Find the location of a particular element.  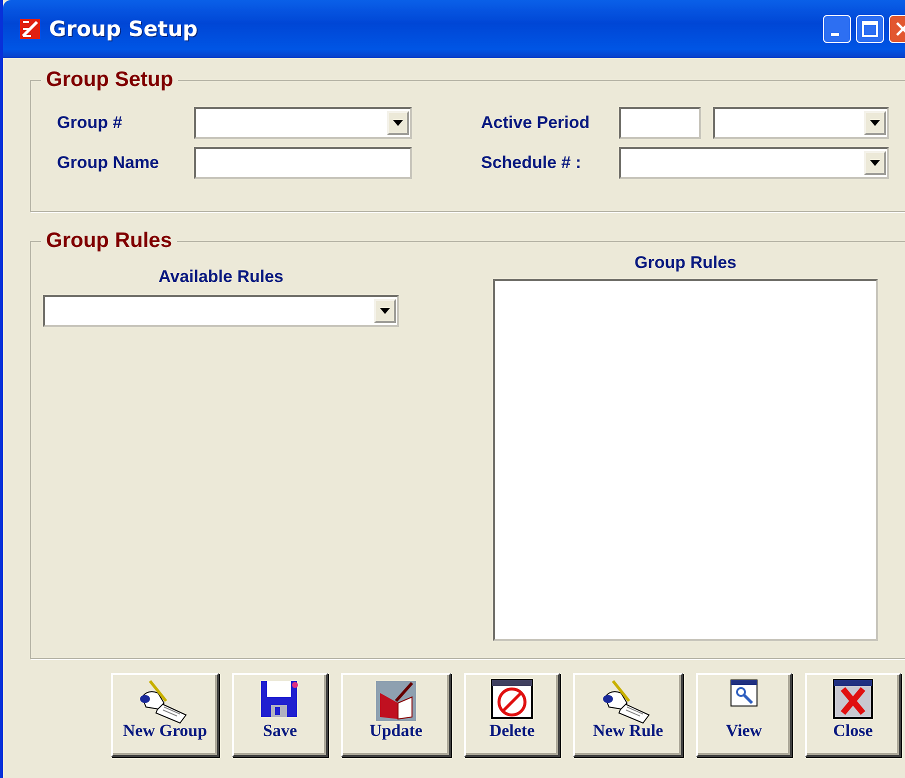

field-label: Available Rules is located at coordinates (221, 277).